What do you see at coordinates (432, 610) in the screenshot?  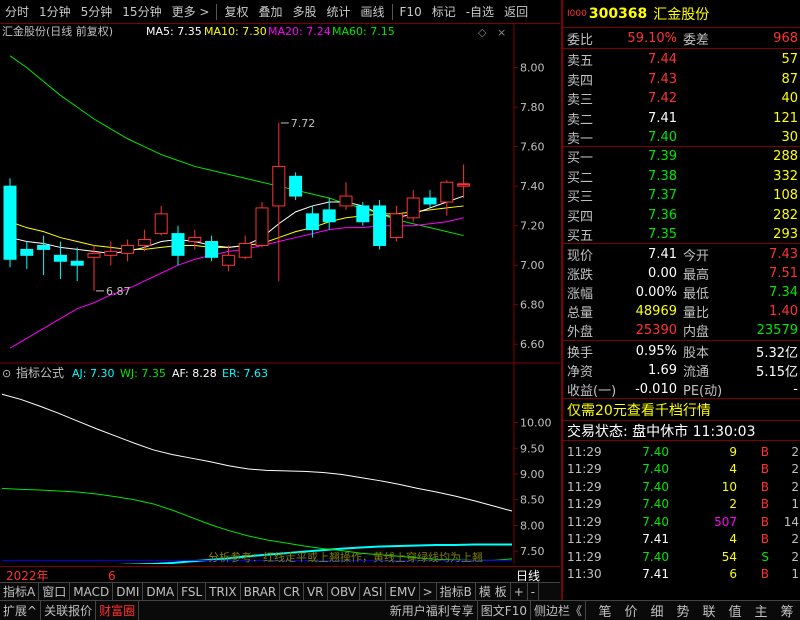 I see `bottom-tab-3: 新用户福利专享` at bounding box center [432, 610].